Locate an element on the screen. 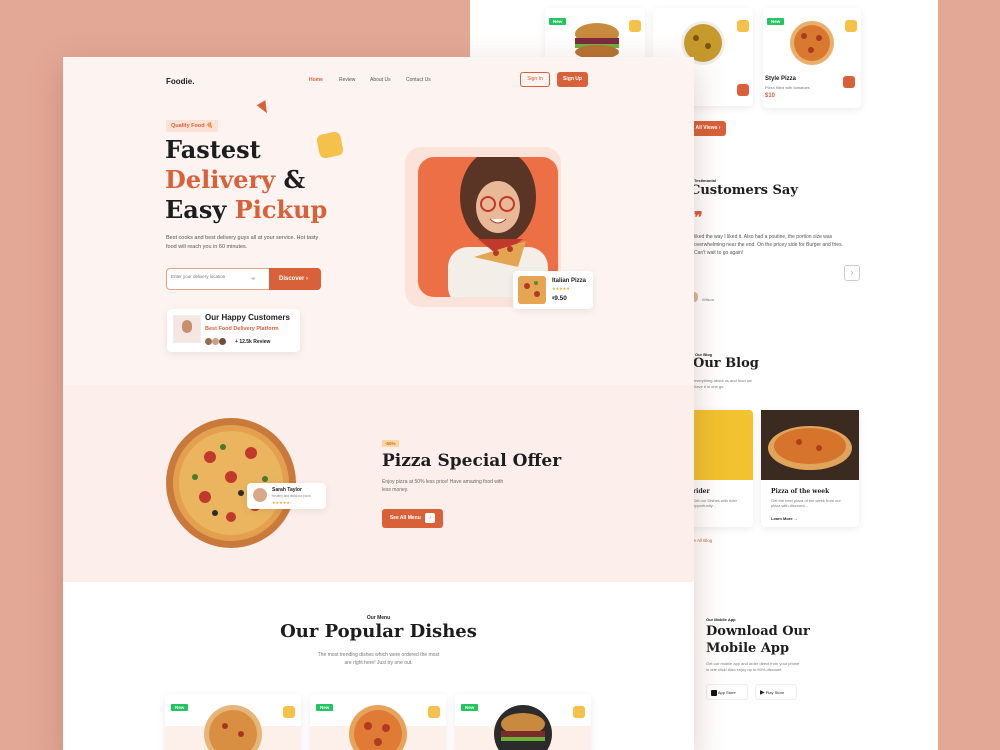 This screenshot has height=750, width=1000. location-input is located at coordinates (210, 276).